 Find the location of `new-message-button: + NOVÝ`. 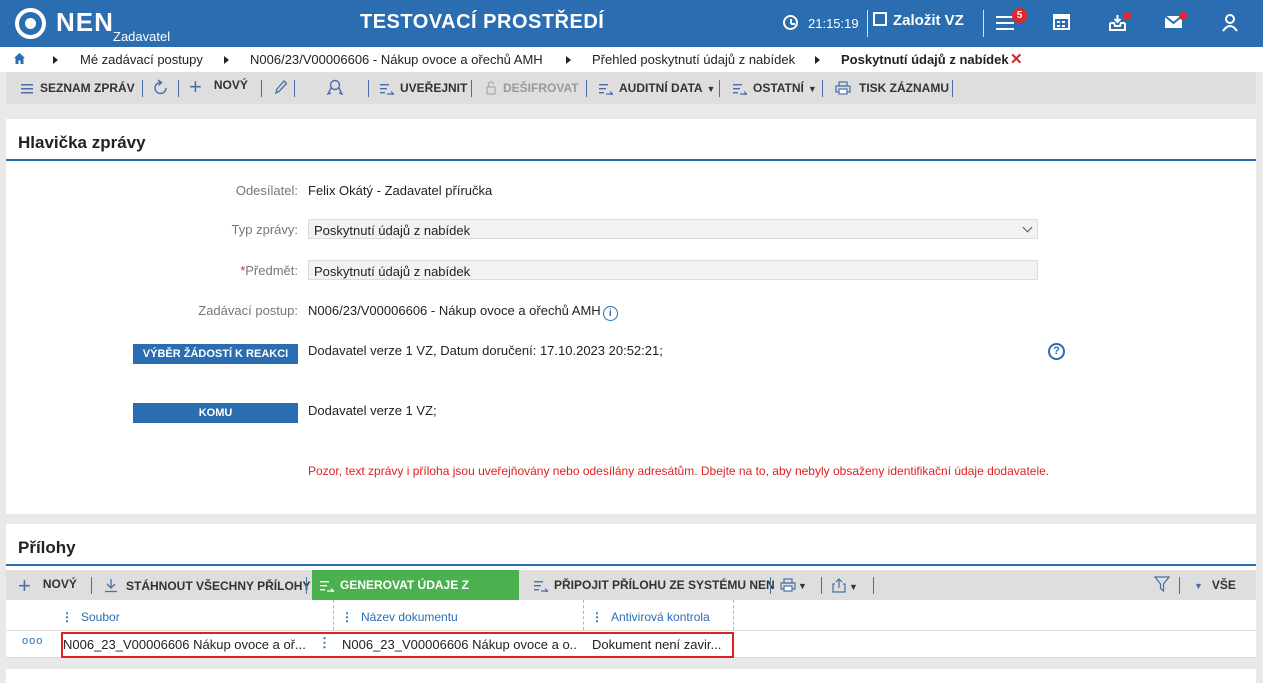

new-message-button: + NOVÝ is located at coordinates (218, 87).